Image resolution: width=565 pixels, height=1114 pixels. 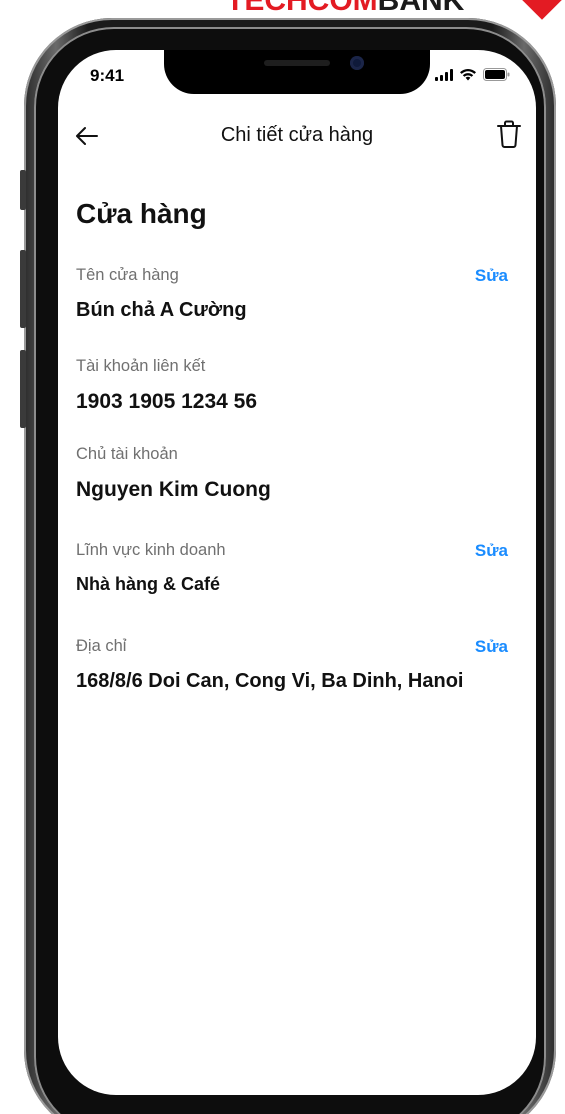 I want to click on edit-business-category-button: Sửa, so click(x=491, y=551).